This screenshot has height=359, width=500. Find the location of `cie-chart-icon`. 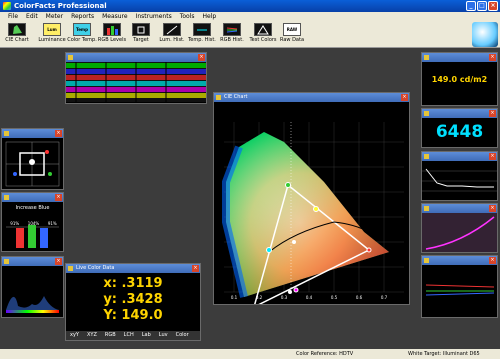

cie-chart-icon is located at coordinates (17, 29).